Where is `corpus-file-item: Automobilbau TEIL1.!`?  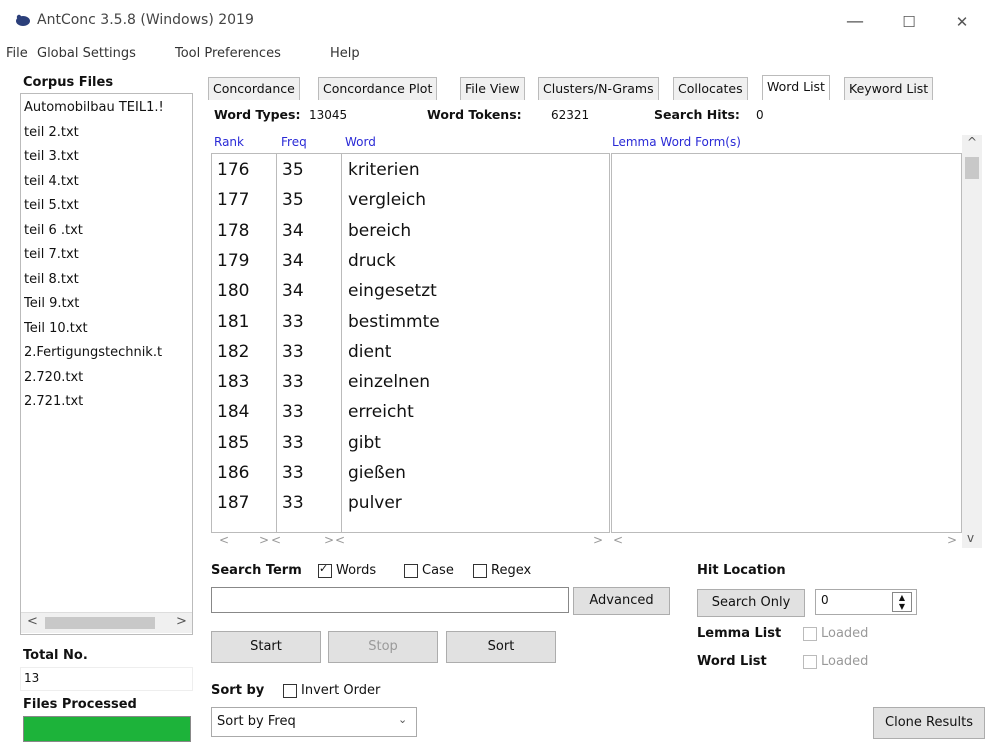
corpus-file-item: Automobilbau TEIL1.! is located at coordinates (106, 108).